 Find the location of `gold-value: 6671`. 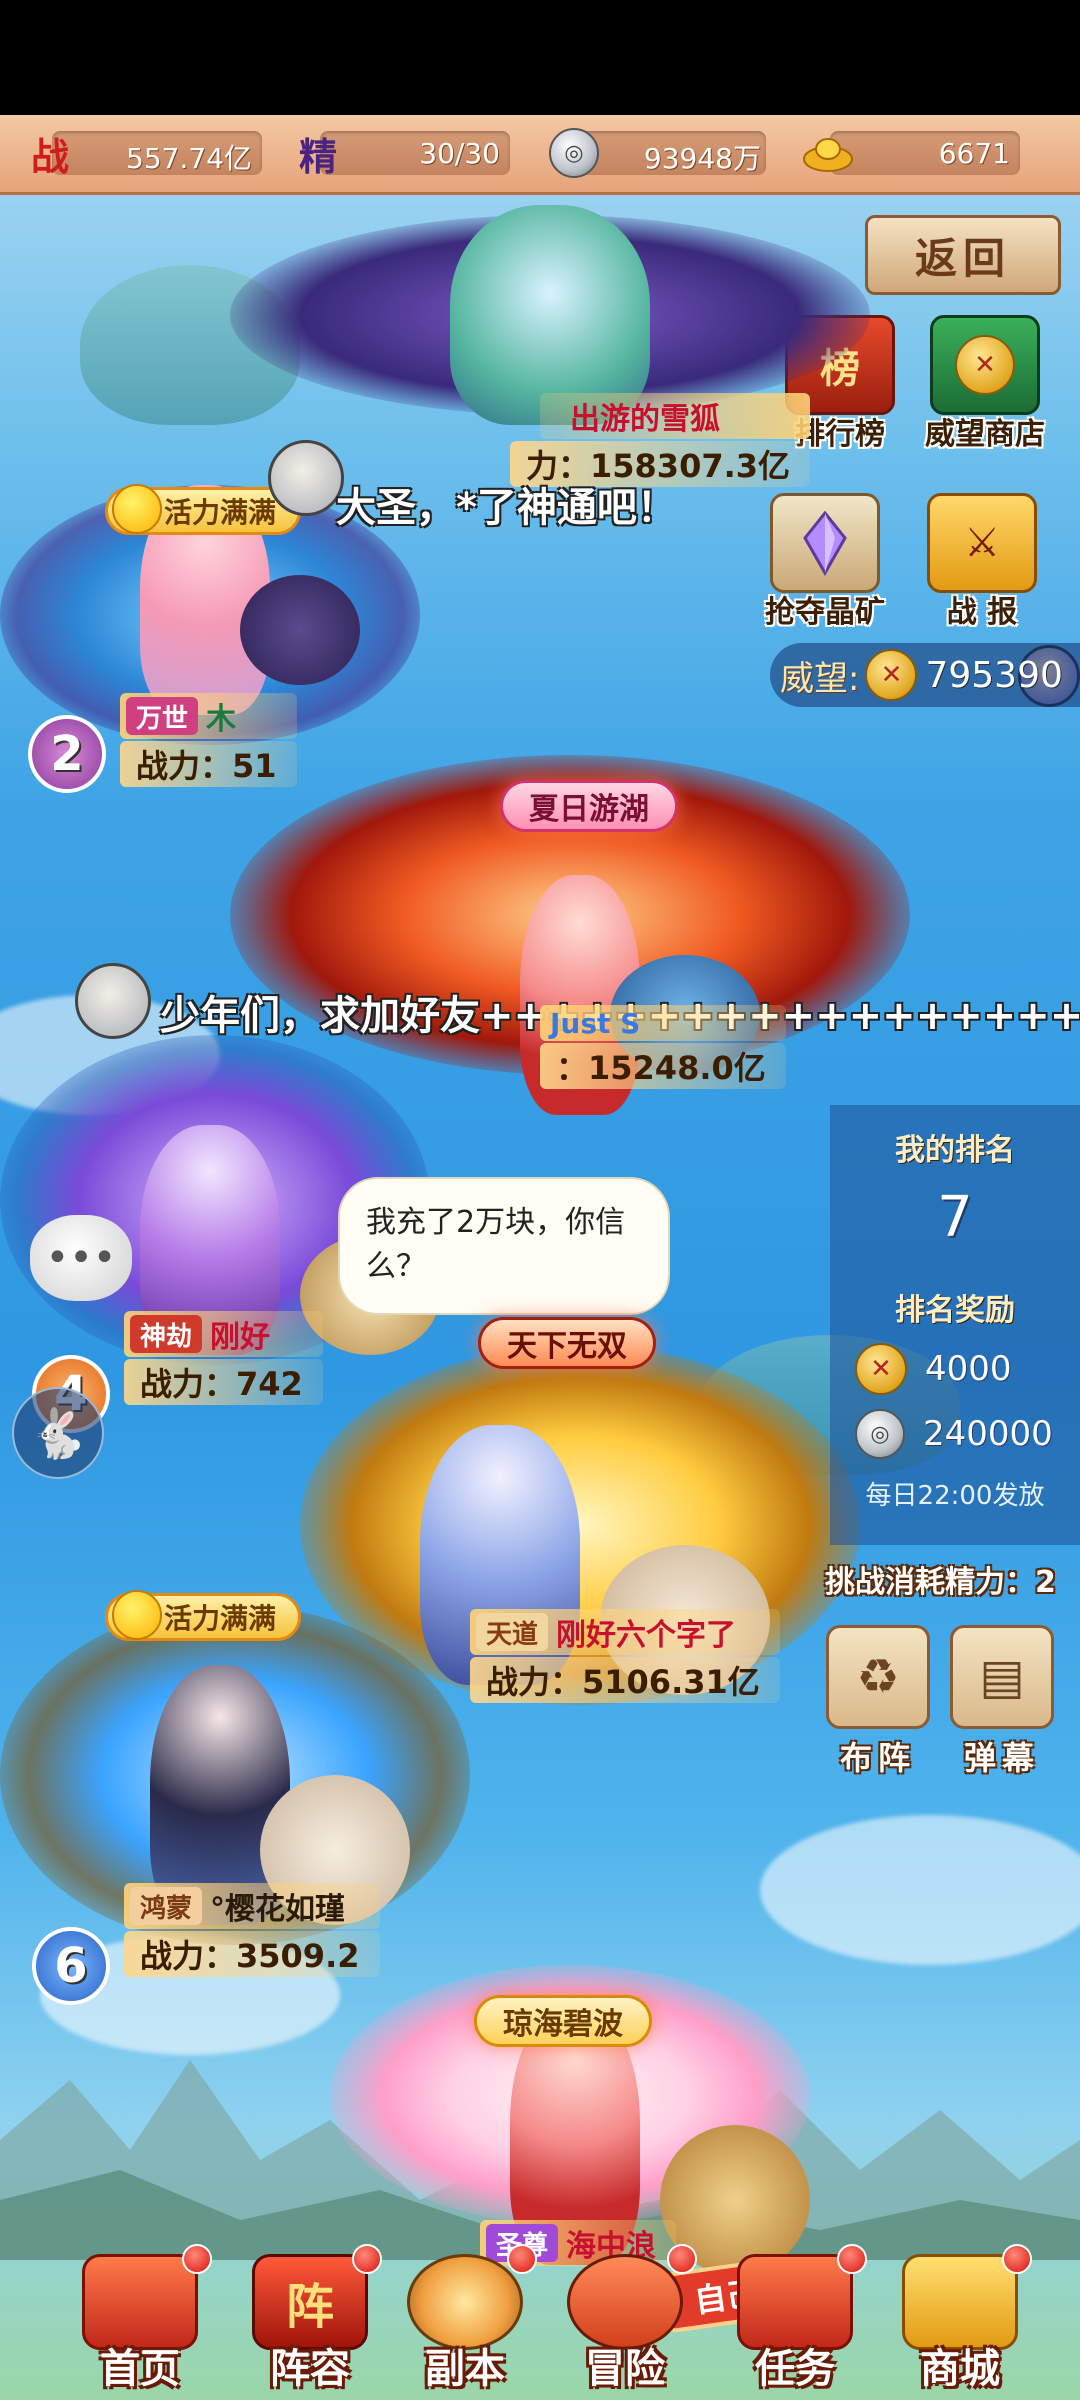

gold-value: 6671 is located at coordinates (974, 153).